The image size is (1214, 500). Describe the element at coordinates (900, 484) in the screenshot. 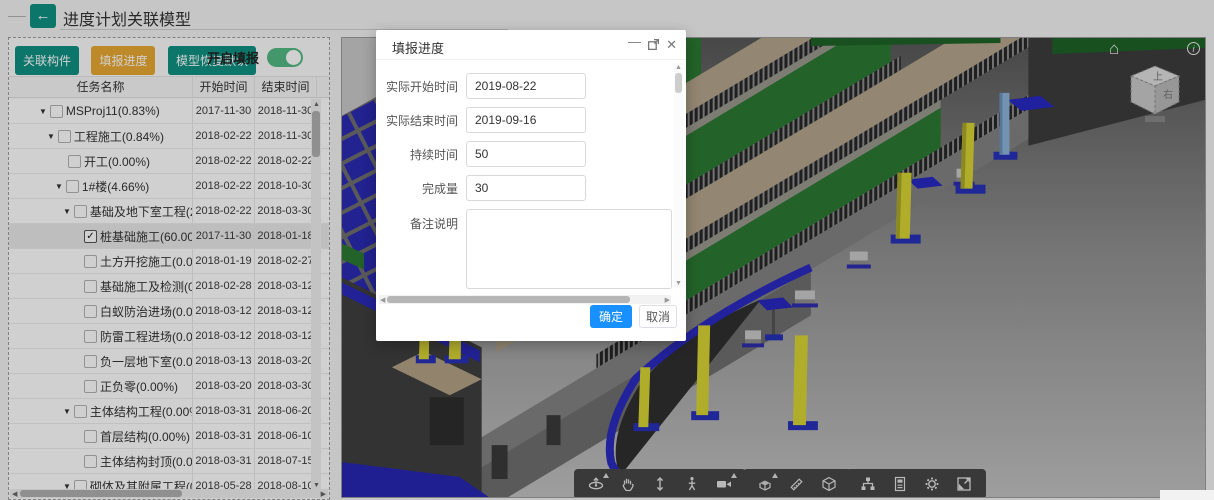

I see `properties-icon` at that location.